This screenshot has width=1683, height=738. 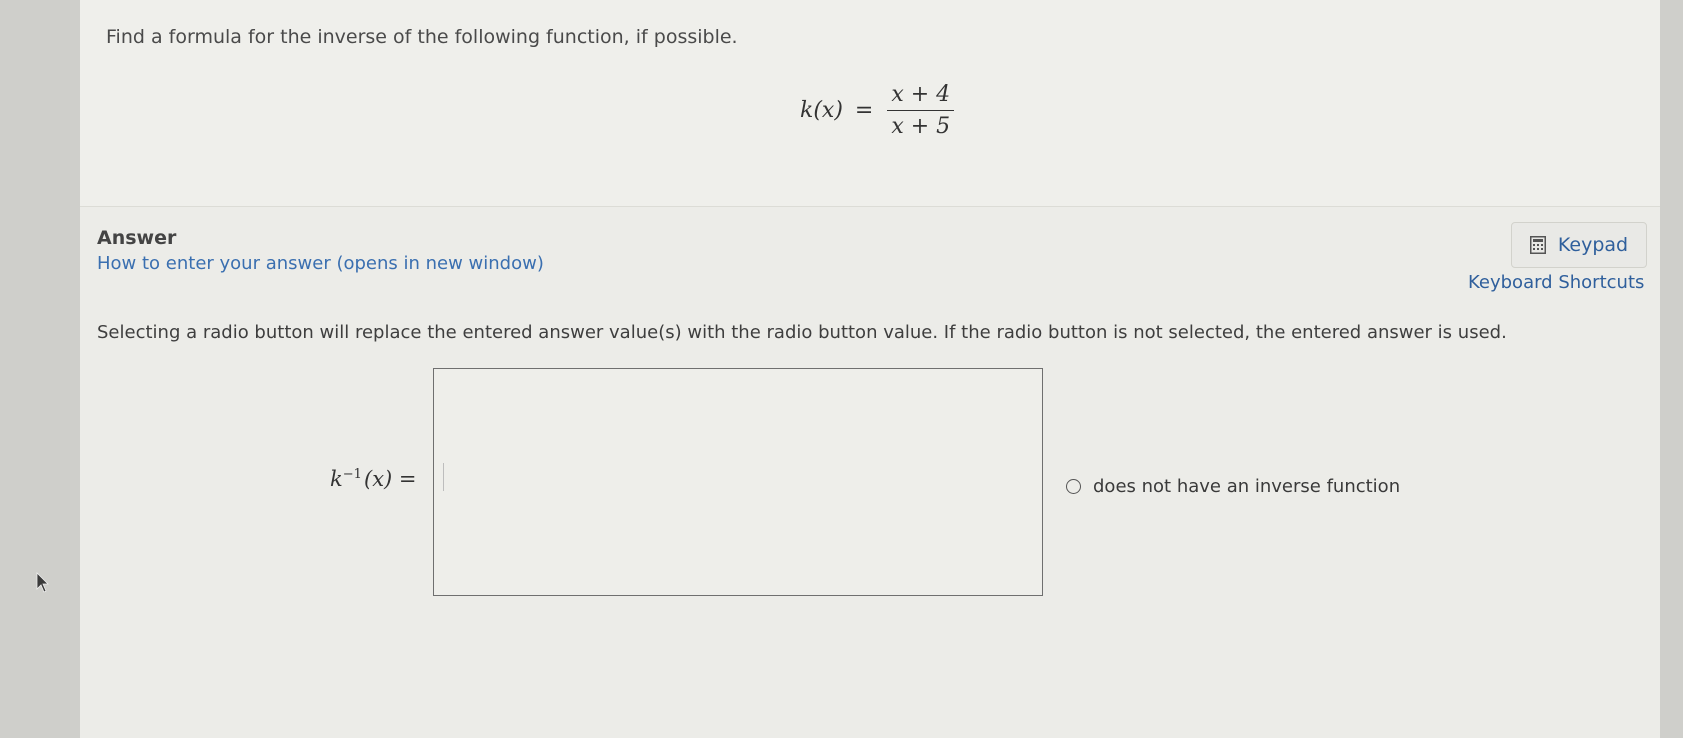 What do you see at coordinates (1556, 282) in the screenshot?
I see `keyboard-shortcuts-link: Keyboard Shortcuts` at bounding box center [1556, 282].